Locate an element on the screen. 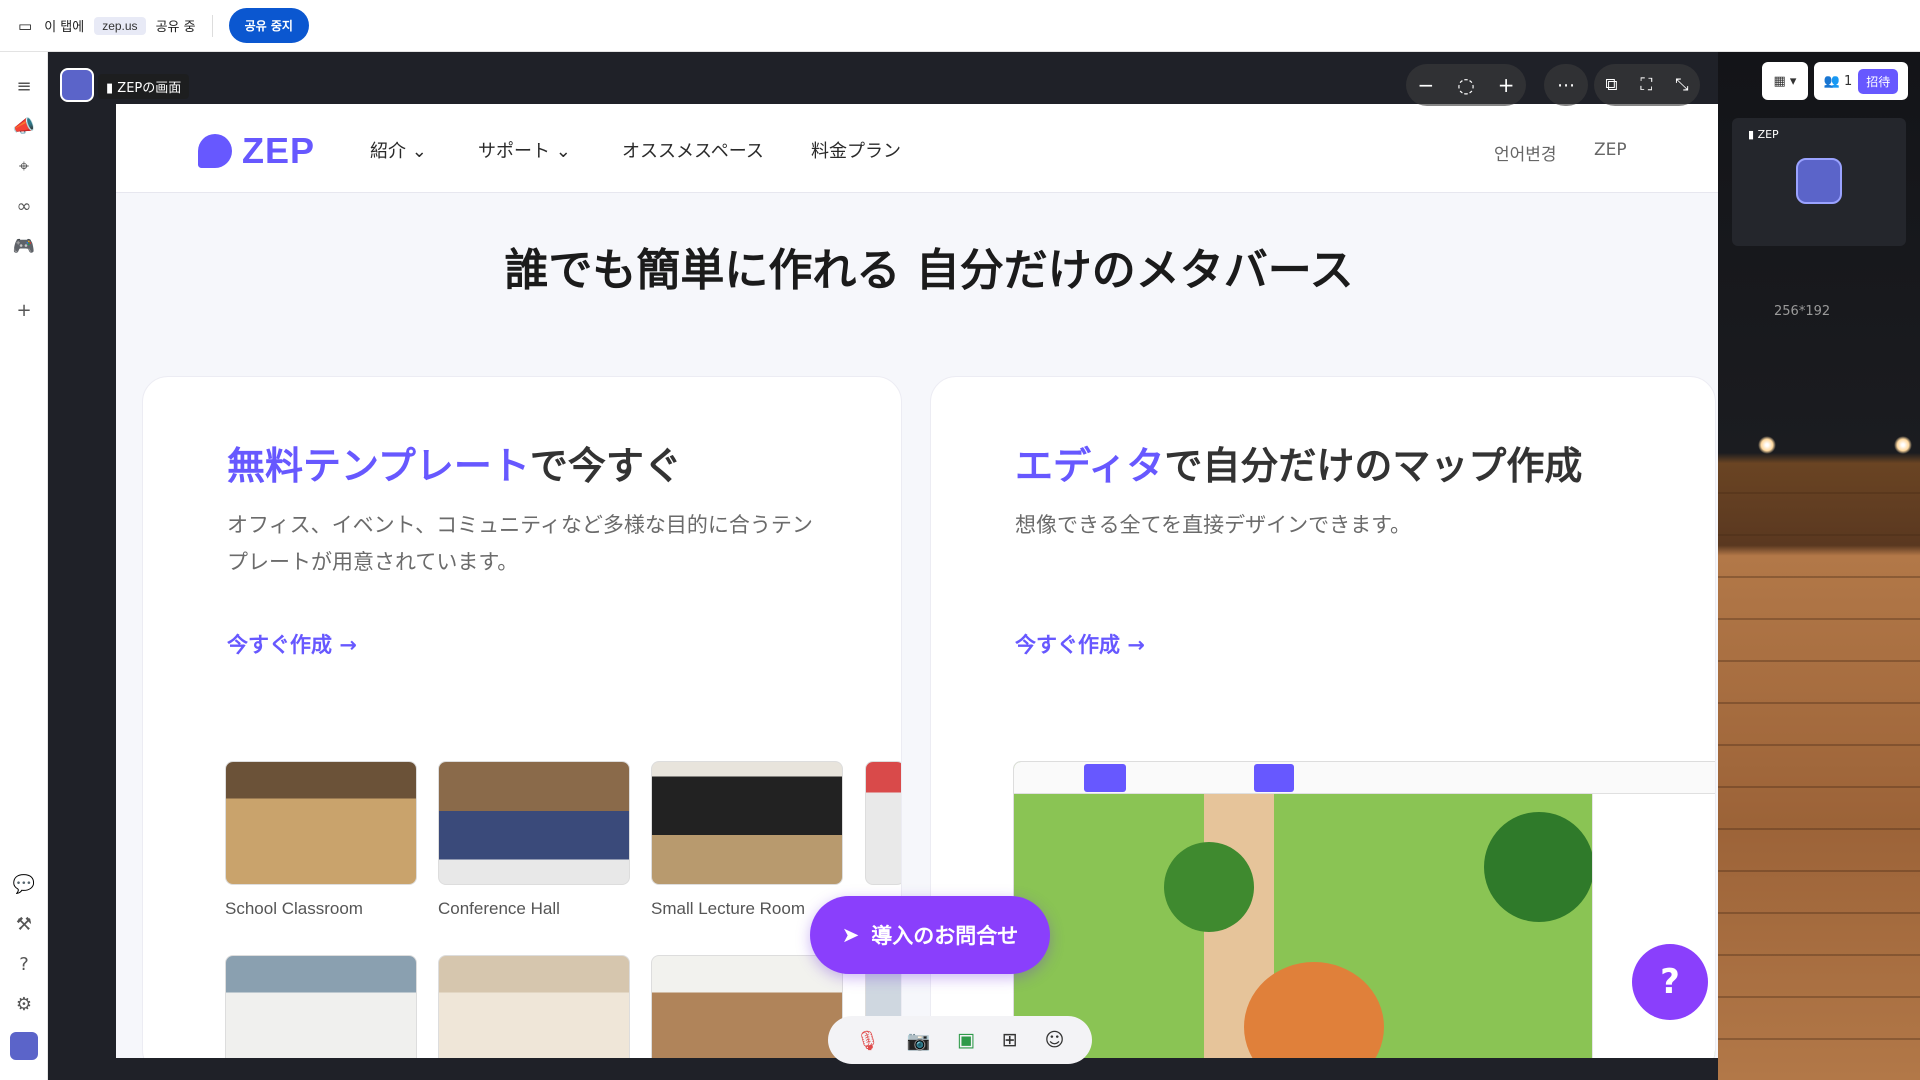  nav-intro-label: 紹介 is located at coordinates (388, 151).